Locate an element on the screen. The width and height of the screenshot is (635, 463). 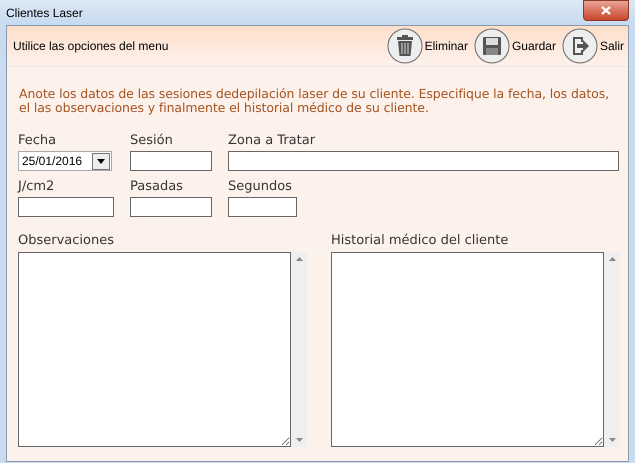
instructions-text: Anote los datos de las sesiones dedepilación laser de su cliente. Especifique la fecha, los datos, el las observaciones y finalmente el historial médico de su cliente. is located at coordinates (314, 101).